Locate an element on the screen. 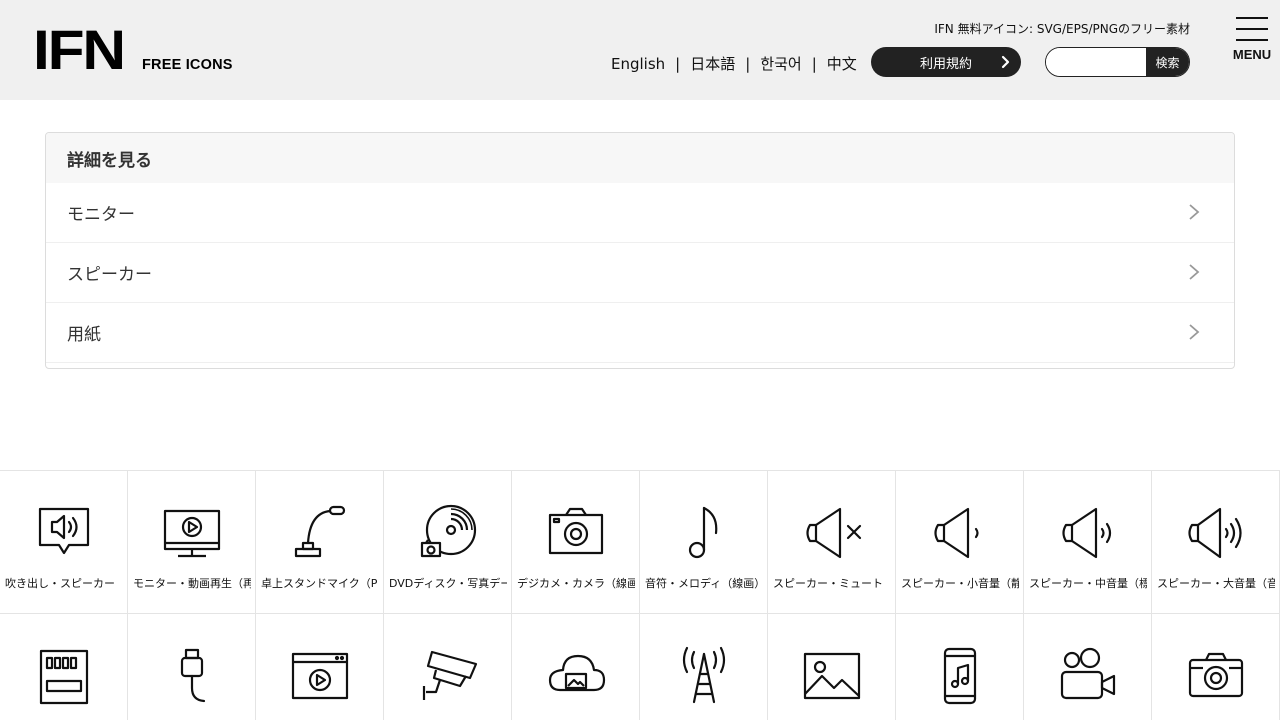 Image resolution: width=1280 pixels, height=720 pixels. icon-caption: デジカメ・カメラ（線画 is located at coordinates (576, 583).